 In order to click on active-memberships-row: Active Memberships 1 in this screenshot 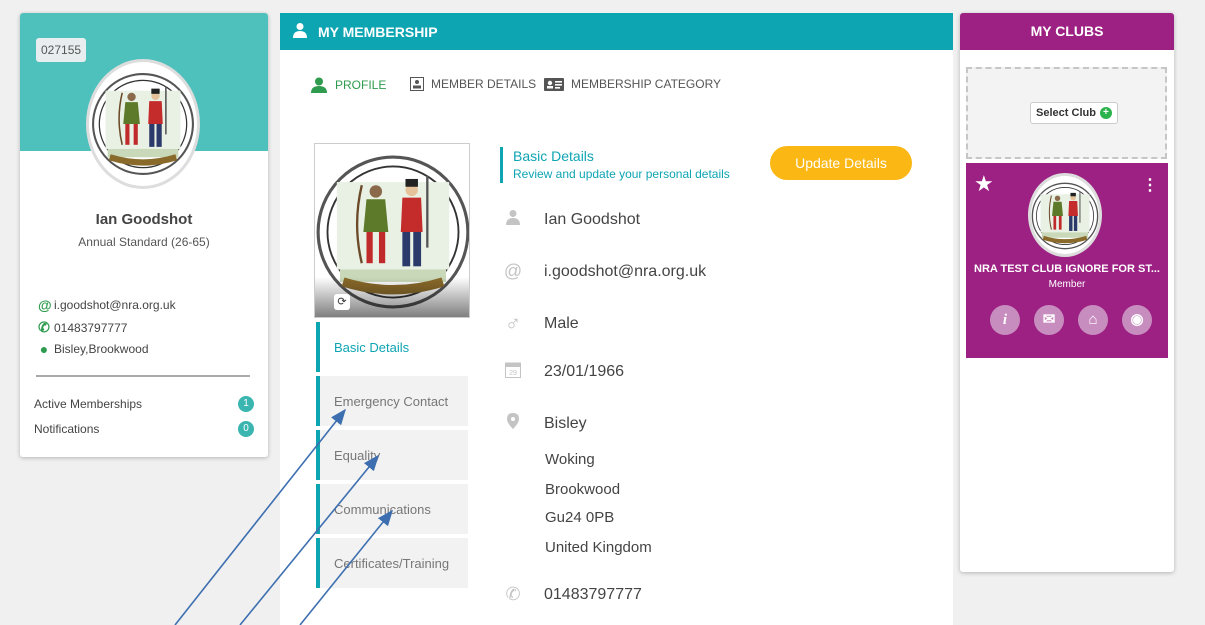, I will do `click(144, 404)`.